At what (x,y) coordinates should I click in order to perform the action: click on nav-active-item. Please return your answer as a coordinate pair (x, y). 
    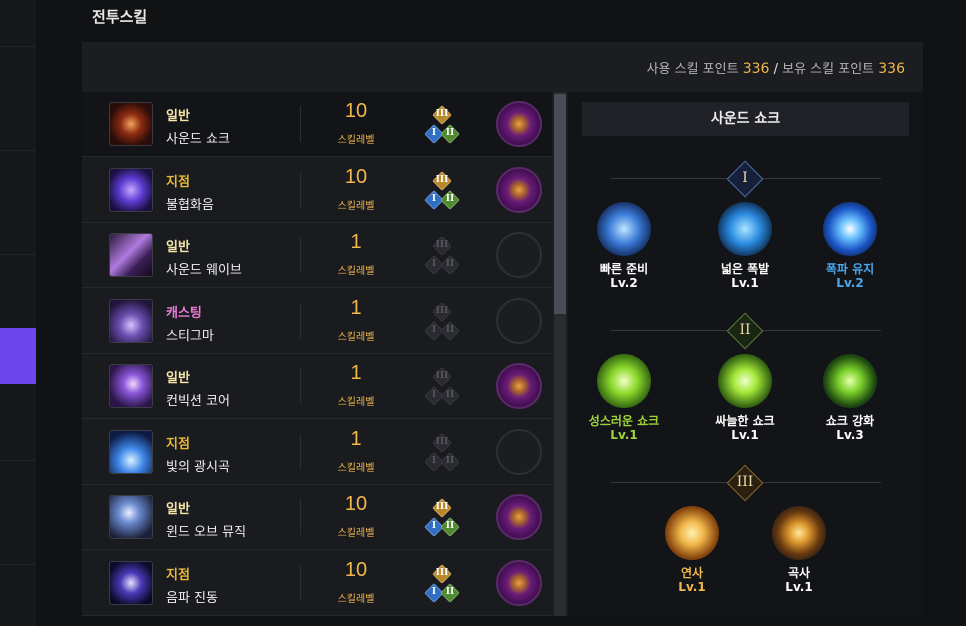
    Looking at the image, I should click on (18, 356).